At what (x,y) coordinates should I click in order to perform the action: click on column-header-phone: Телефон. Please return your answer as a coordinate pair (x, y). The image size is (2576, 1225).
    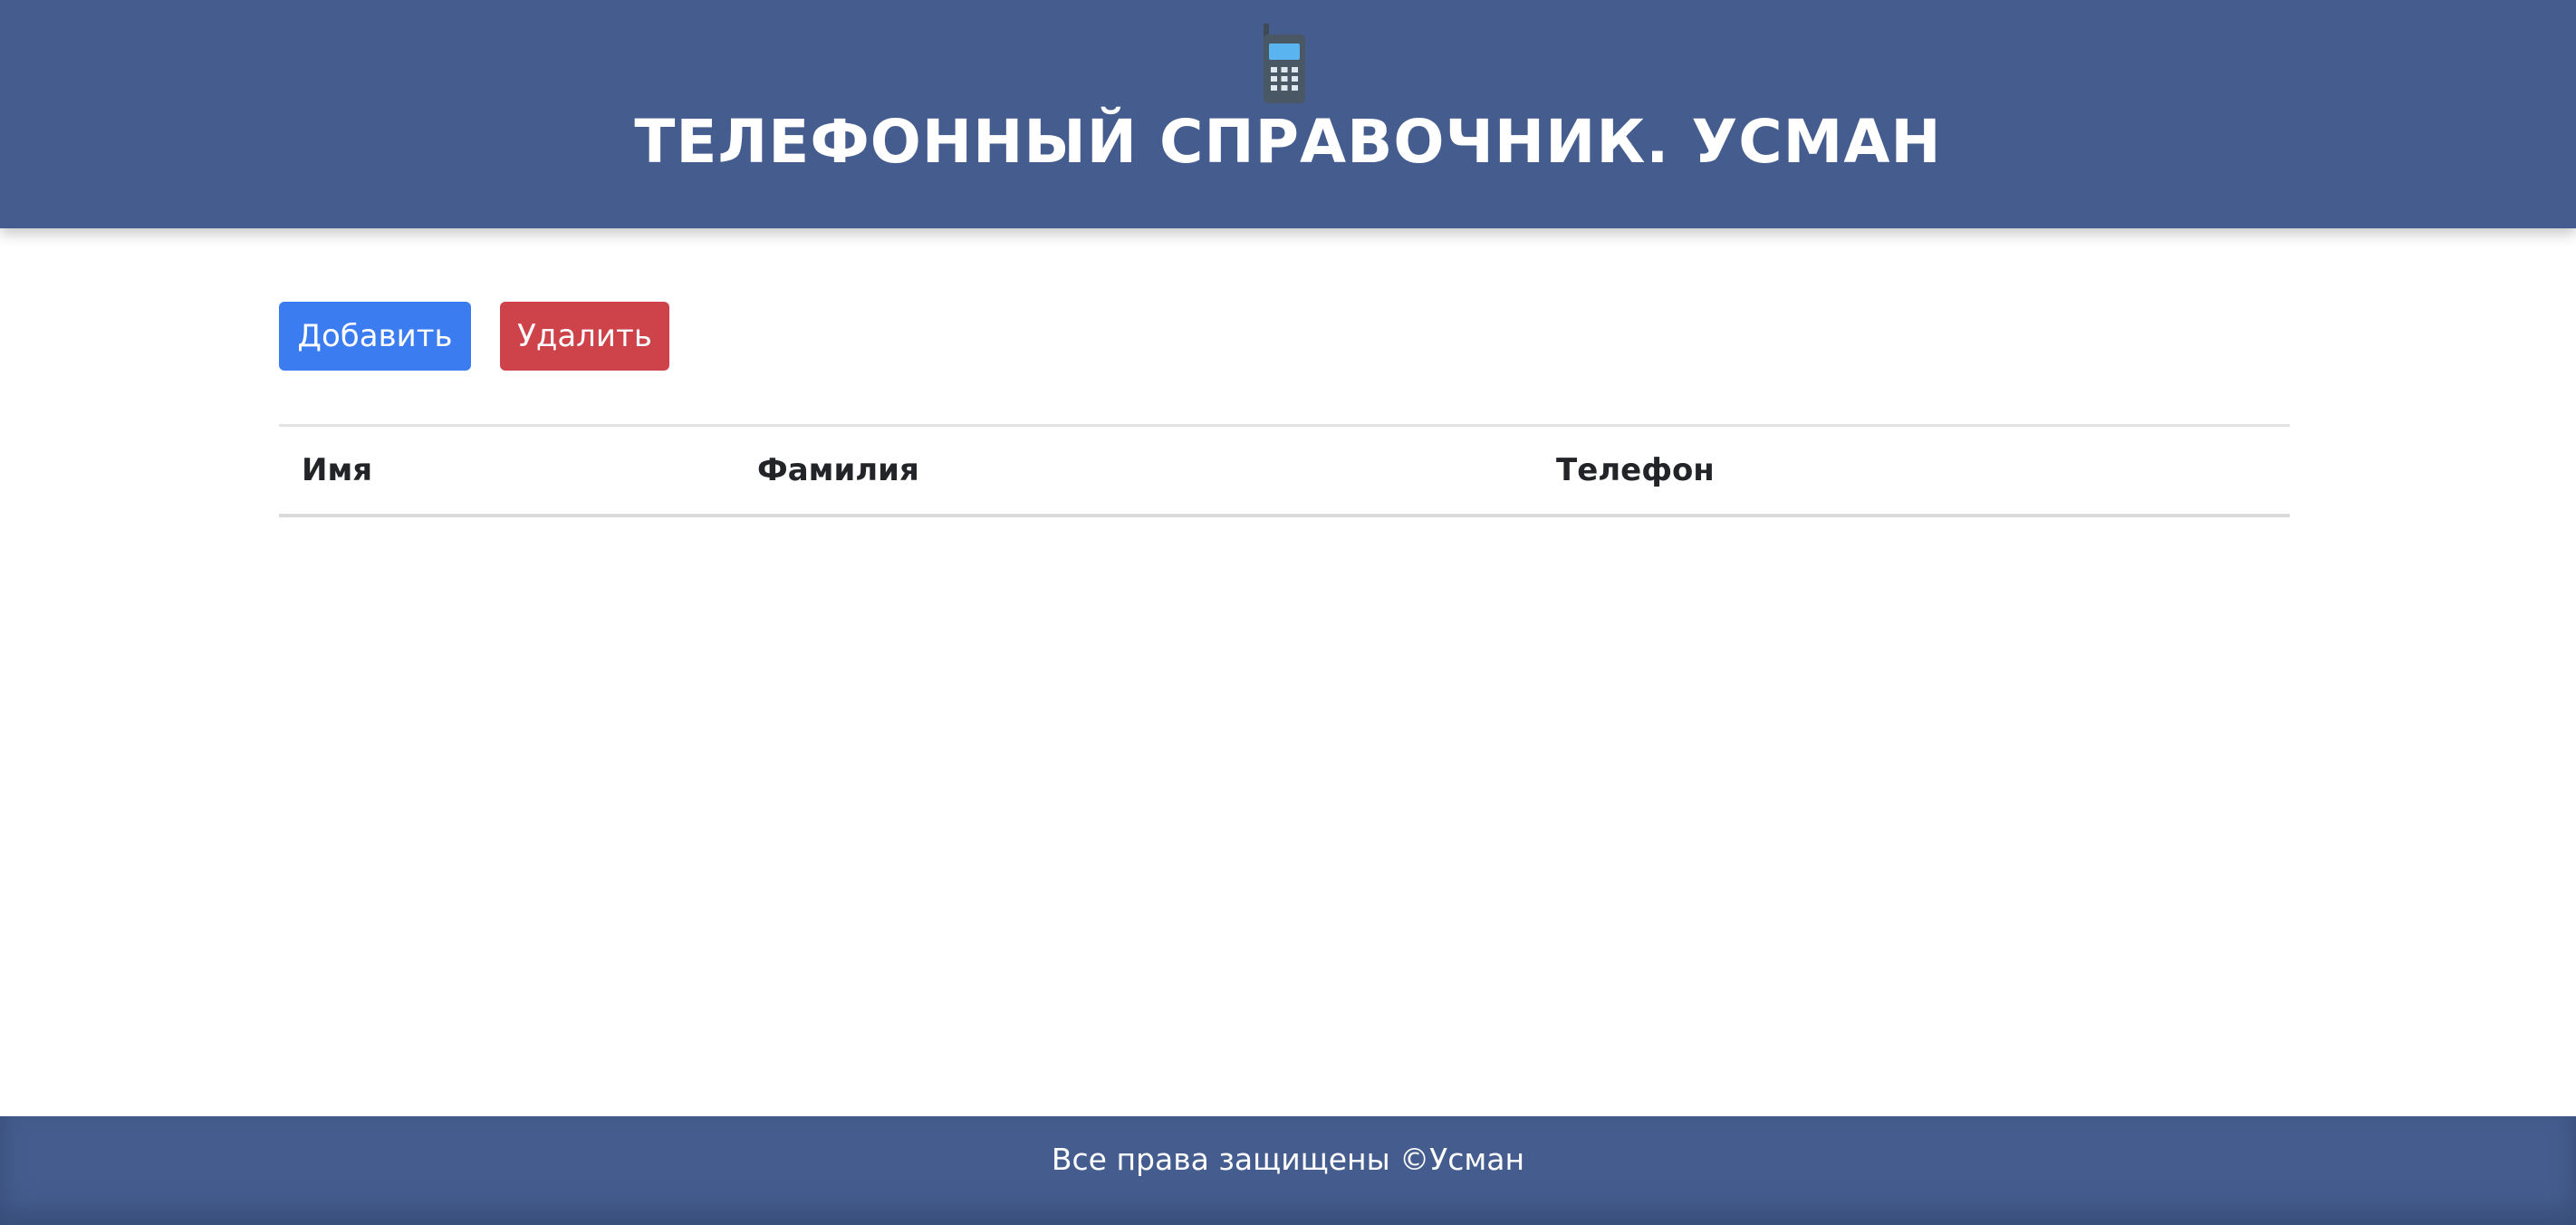
    Looking at the image, I should click on (1635, 470).